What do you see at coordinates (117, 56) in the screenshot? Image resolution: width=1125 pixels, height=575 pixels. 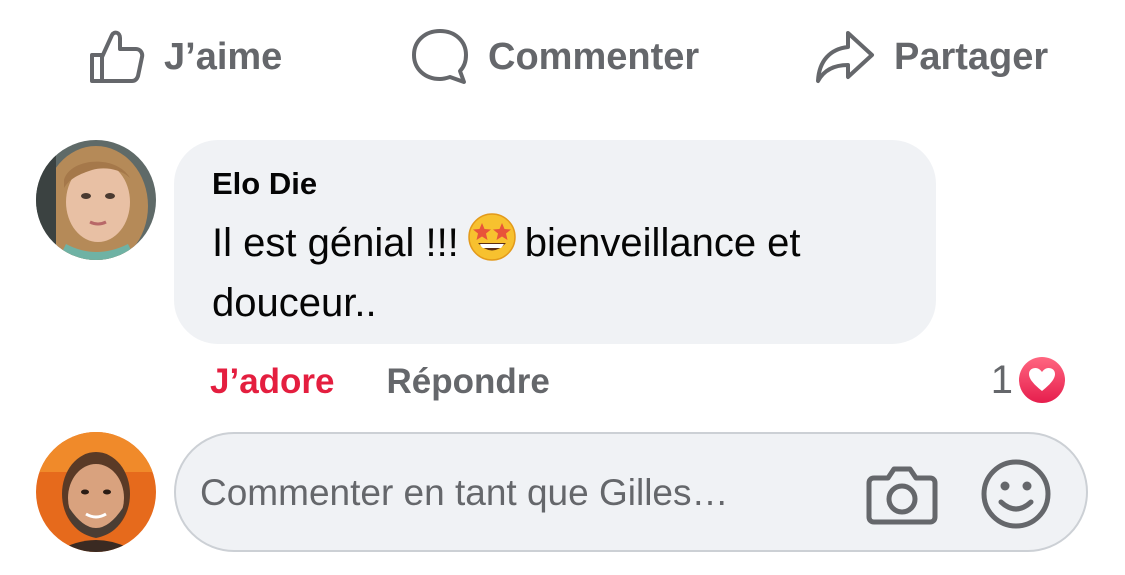 I see `thumbs-up-icon` at bounding box center [117, 56].